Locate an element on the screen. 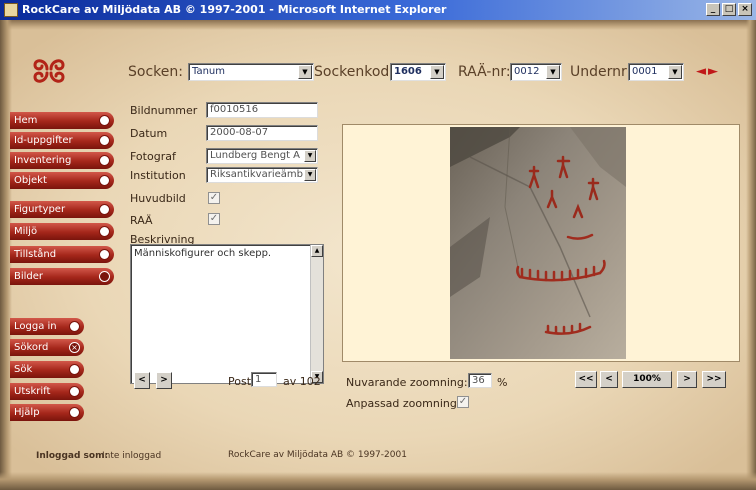  institution-label: Institution is located at coordinates (158, 175).